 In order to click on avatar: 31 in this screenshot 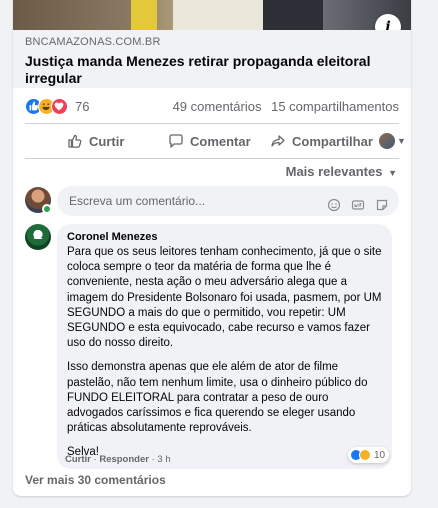, I will do `click(38, 237)`.